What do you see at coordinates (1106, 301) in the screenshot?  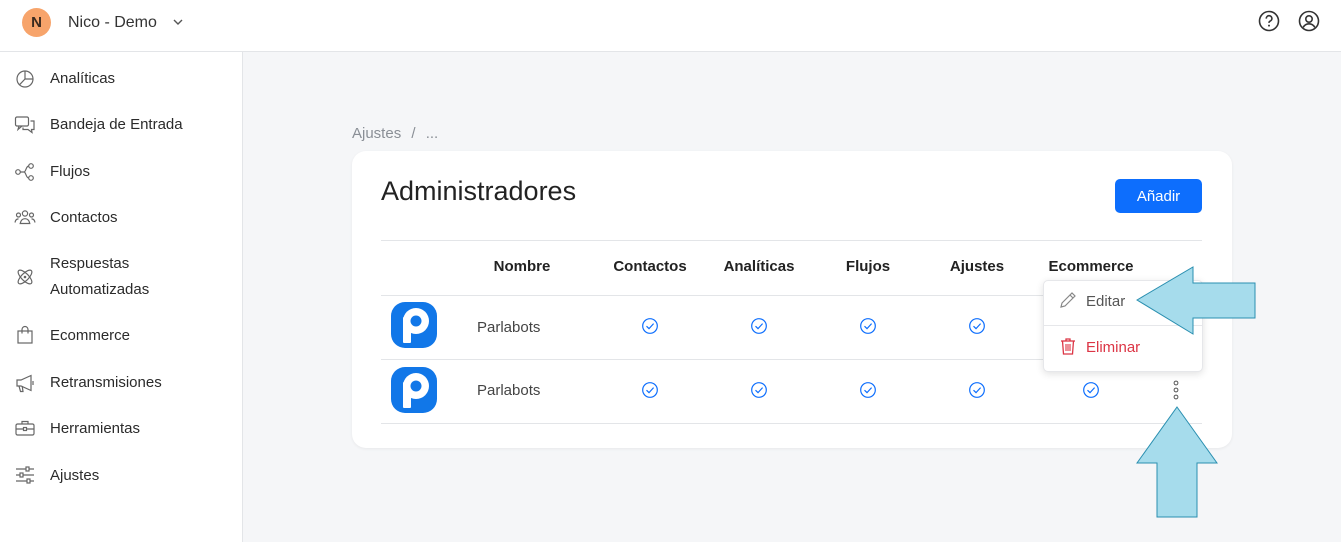 I see `menu-item-label: Editar` at bounding box center [1106, 301].